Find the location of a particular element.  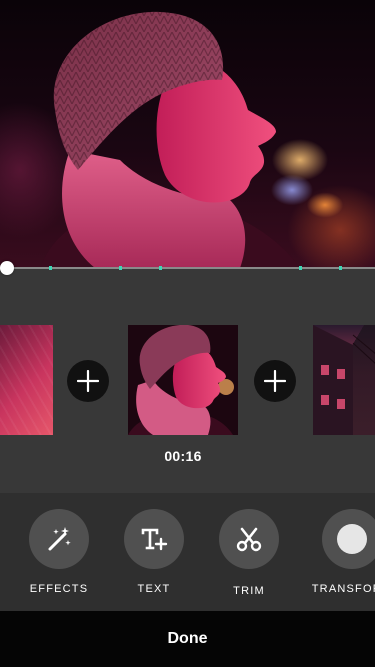

clip-thumbnail-current is located at coordinates (183, 380).